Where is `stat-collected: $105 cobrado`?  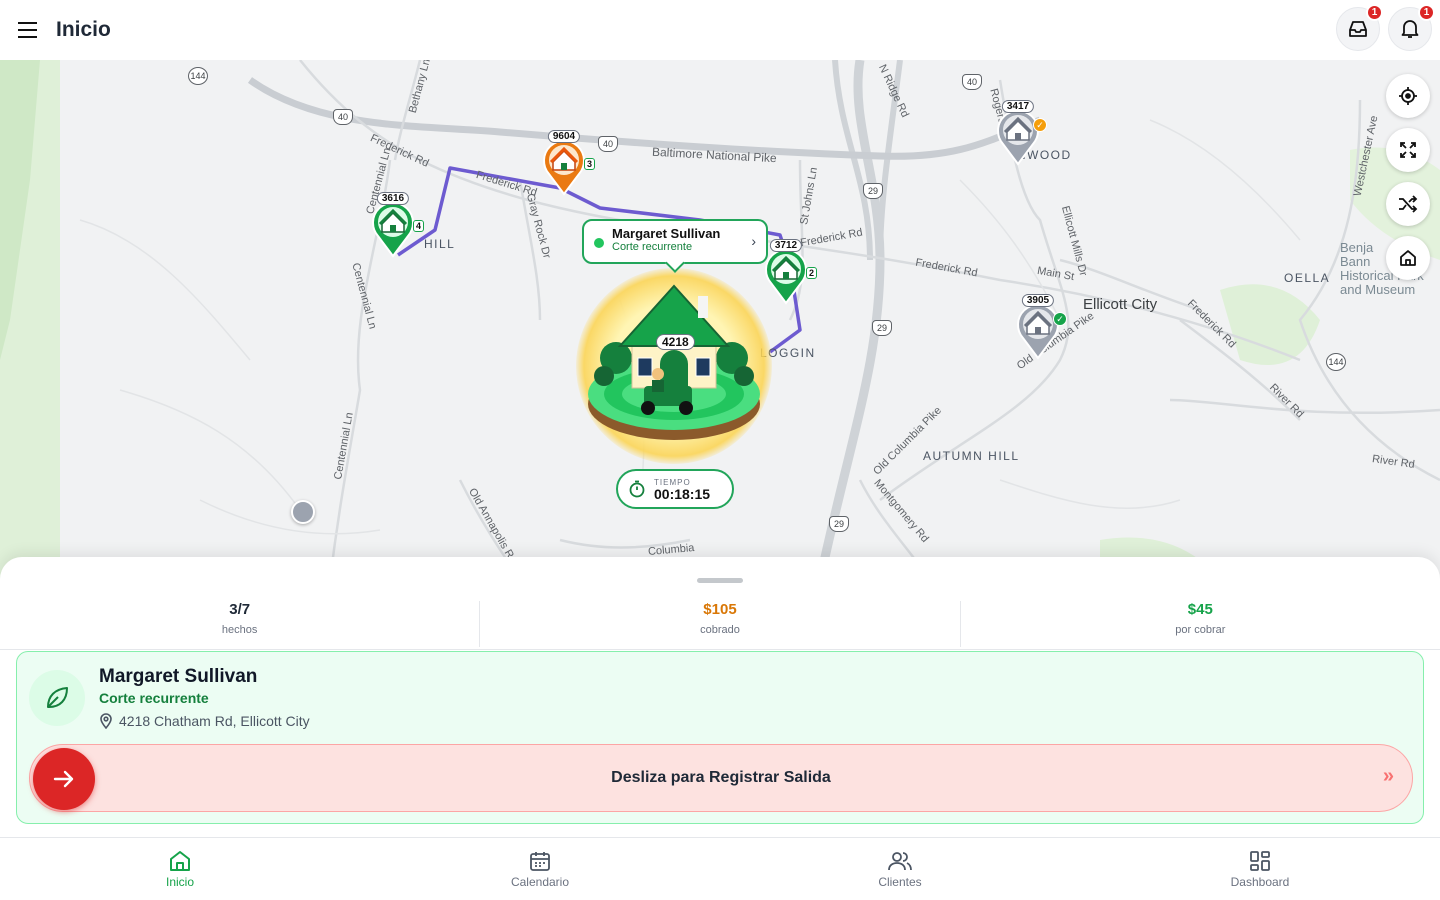
stat-collected: $105 cobrado is located at coordinates (720, 624).